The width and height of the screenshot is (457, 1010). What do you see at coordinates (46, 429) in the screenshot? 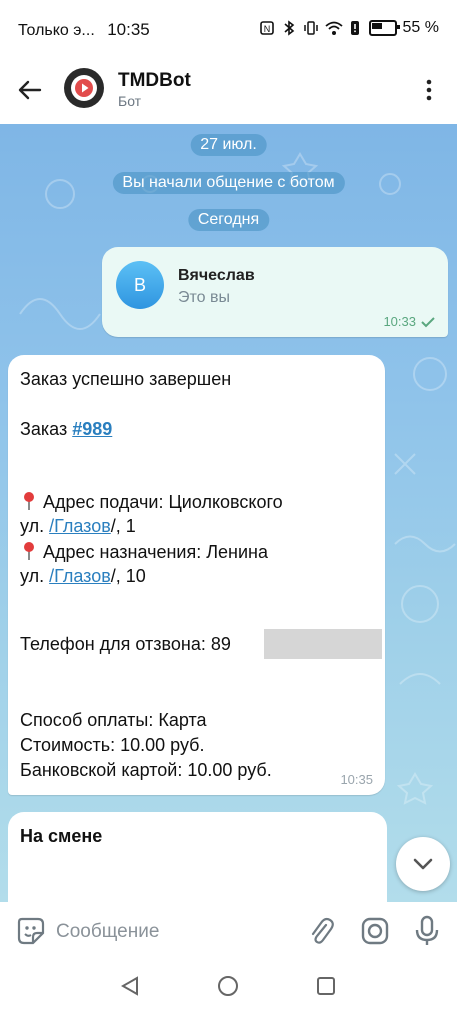
I see `order-prefix: Заказ` at bounding box center [46, 429].